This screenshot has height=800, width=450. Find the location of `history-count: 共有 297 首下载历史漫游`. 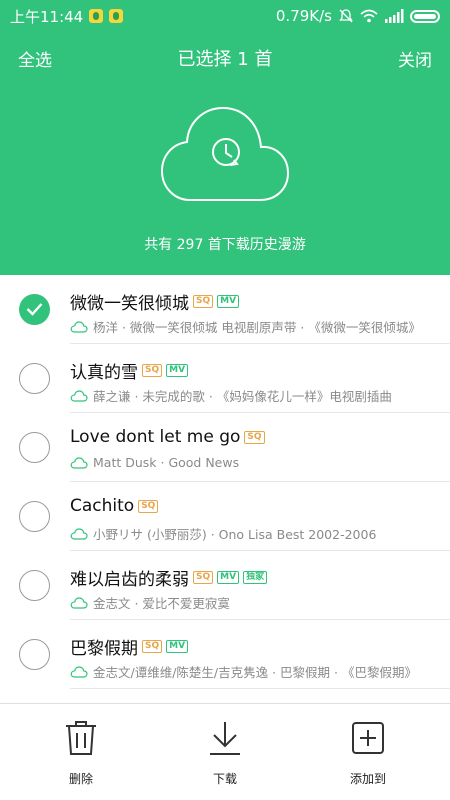

history-count: 共有 297 首下载历史漫游 is located at coordinates (225, 244).